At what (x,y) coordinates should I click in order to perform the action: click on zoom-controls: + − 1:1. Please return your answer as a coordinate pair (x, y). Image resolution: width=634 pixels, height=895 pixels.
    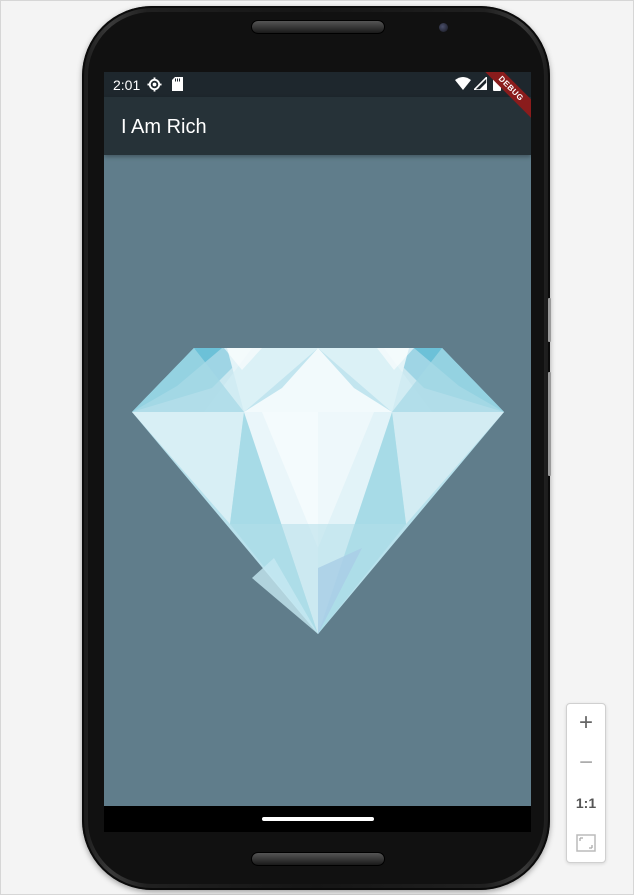
    Looking at the image, I should click on (586, 783).